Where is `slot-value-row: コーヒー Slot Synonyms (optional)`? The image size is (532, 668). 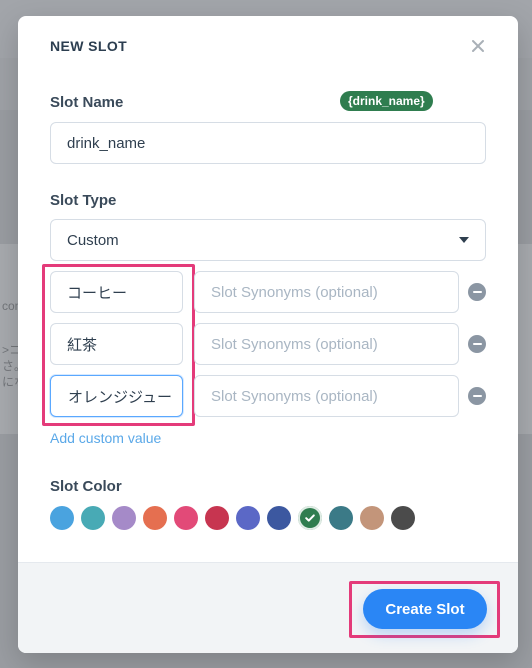 slot-value-row: コーヒー Slot Synonyms (optional) is located at coordinates (268, 292).